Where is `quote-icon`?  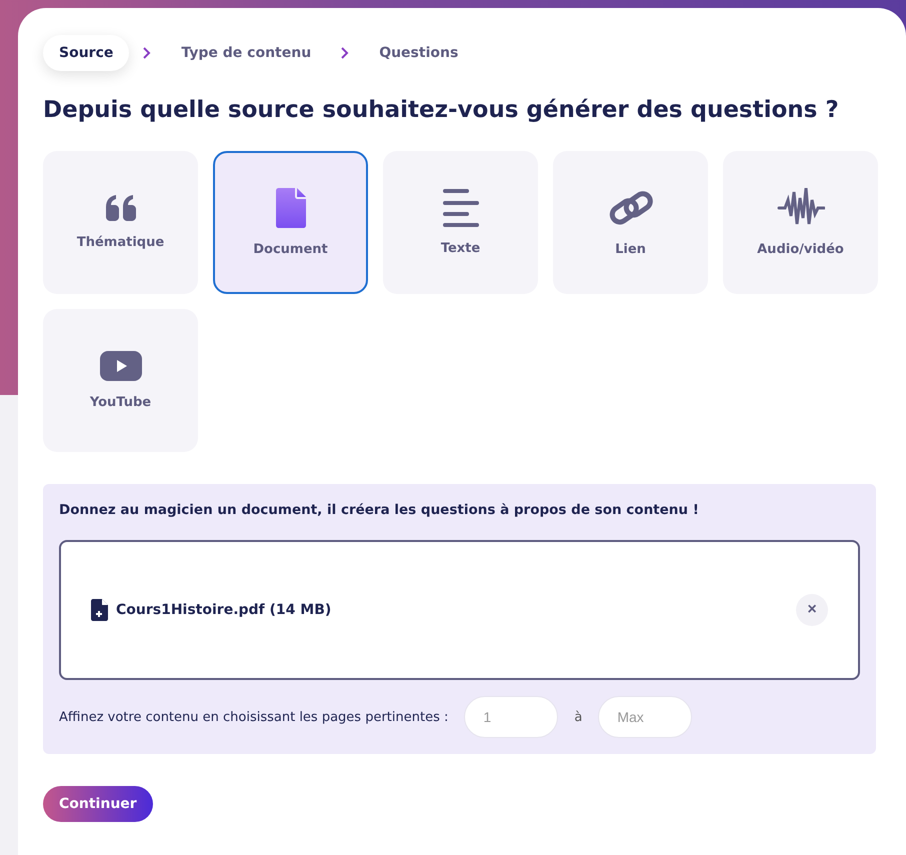
quote-icon is located at coordinates (121, 208).